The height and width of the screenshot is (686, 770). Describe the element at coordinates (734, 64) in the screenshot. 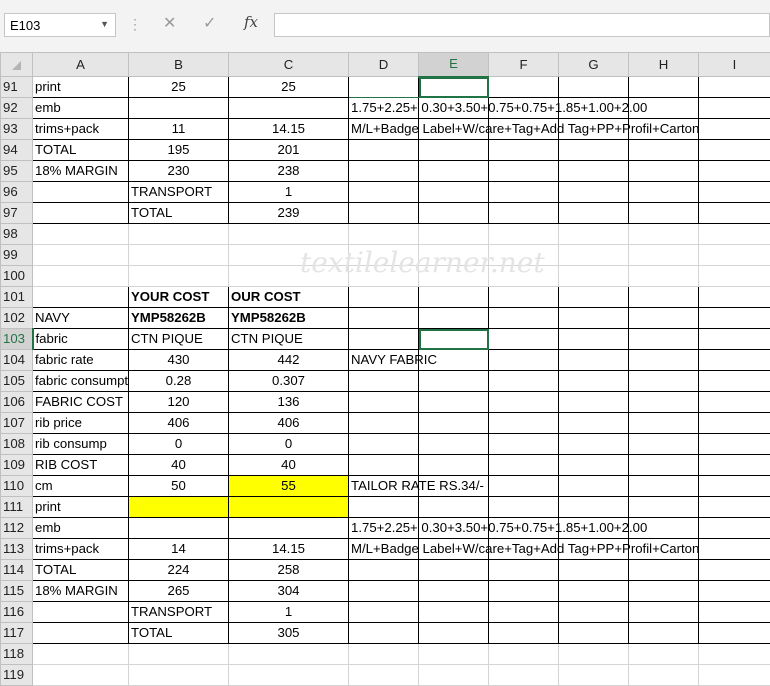

I see `column-header-i: I` at that location.